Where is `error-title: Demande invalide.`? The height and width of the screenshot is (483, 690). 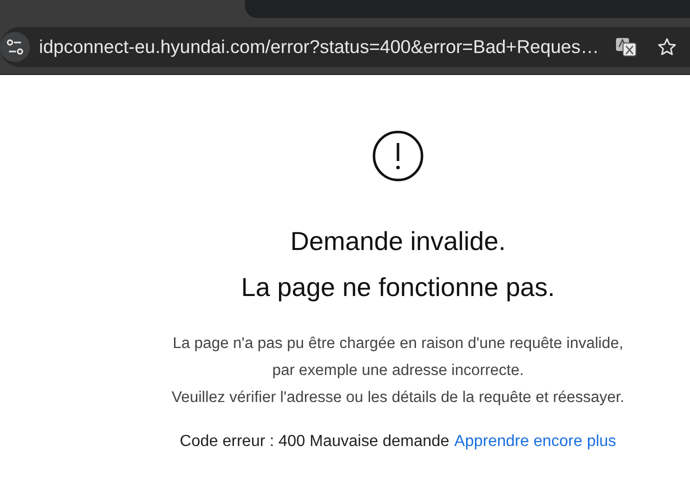
error-title: Demande invalide. is located at coordinates (398, 241).